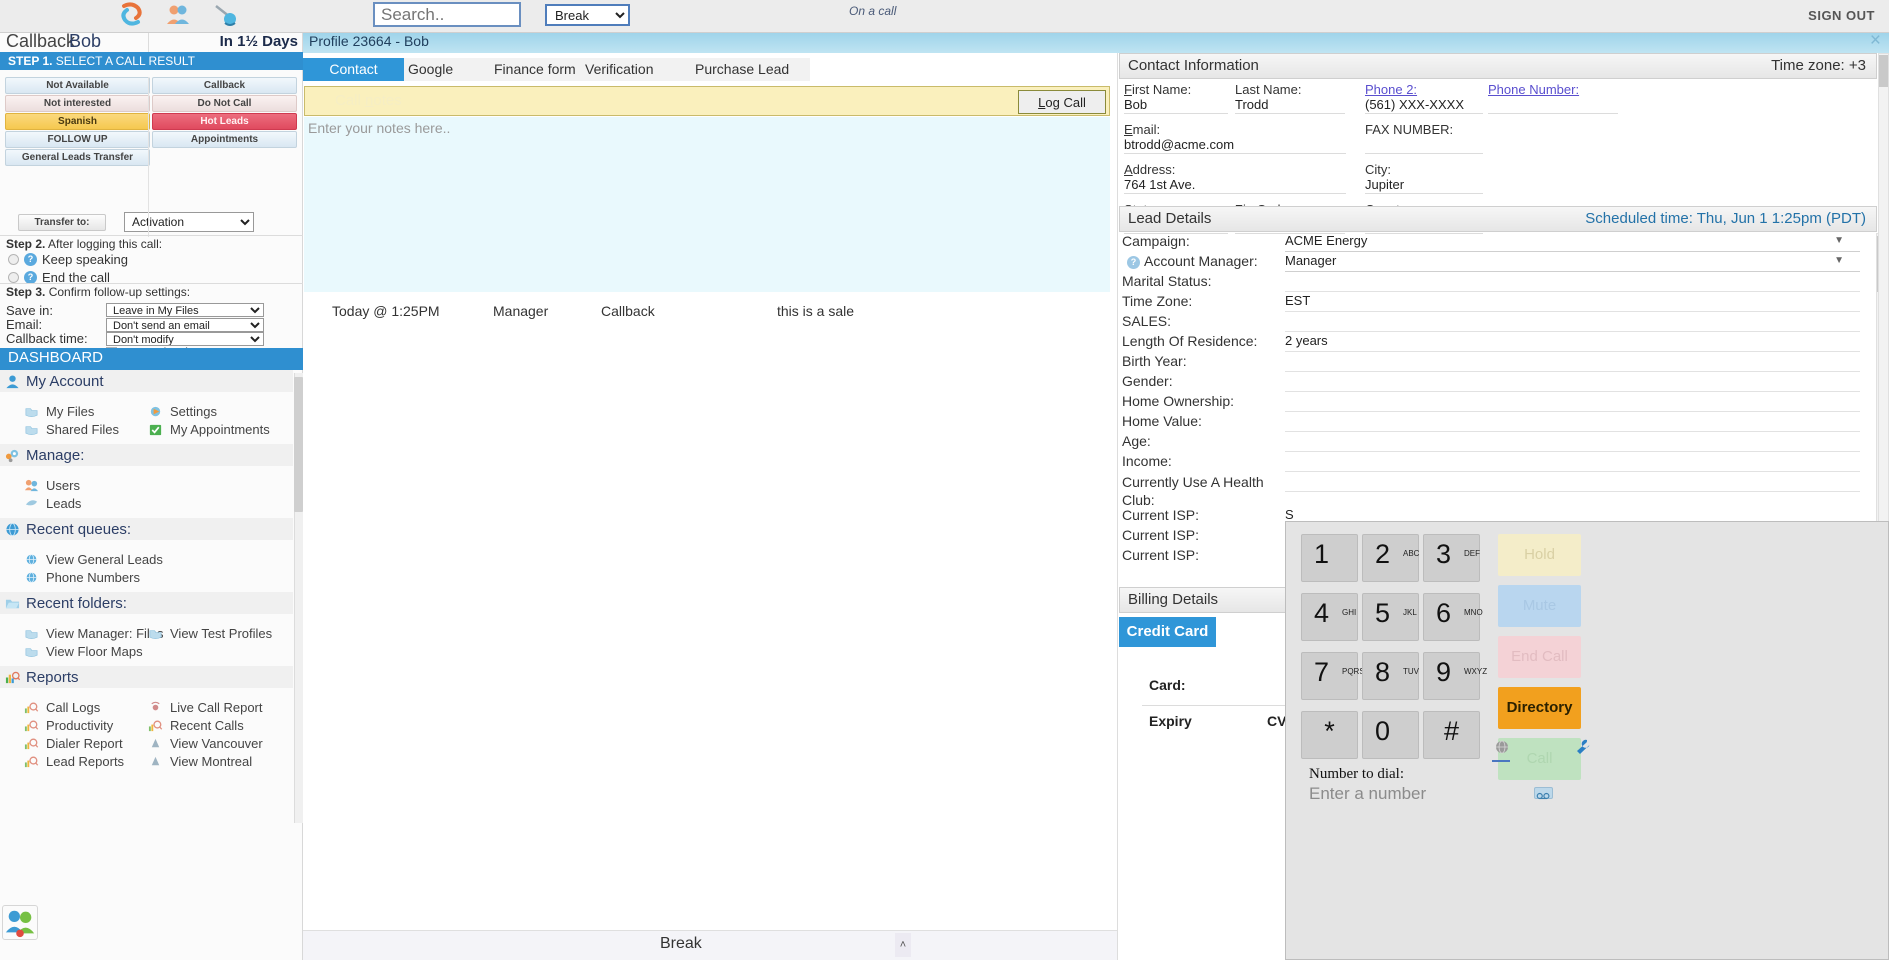 The image size is (1889, 960). What do you see at coordinates (353, 78) in the screenshot?
I see `tab-contact-history: Contact history` at bounding box center [353, 78].